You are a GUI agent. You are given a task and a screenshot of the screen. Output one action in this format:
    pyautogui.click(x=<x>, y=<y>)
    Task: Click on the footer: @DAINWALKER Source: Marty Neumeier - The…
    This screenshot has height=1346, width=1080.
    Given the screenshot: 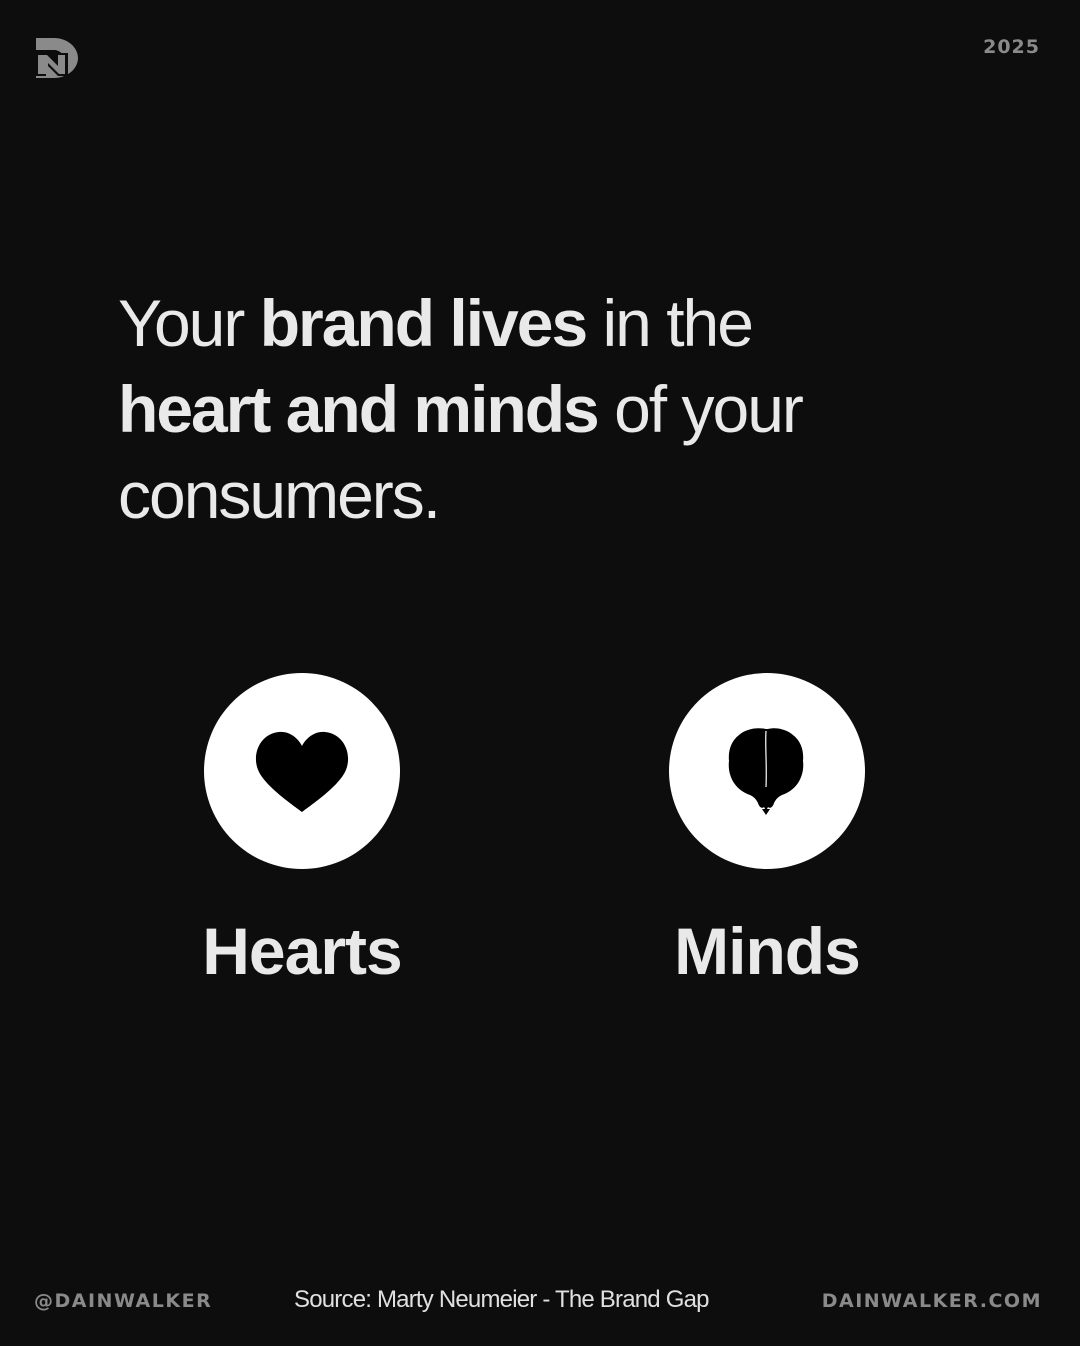 What is the action you would take?
    pyautogui.click(x=540, y=1302)
    